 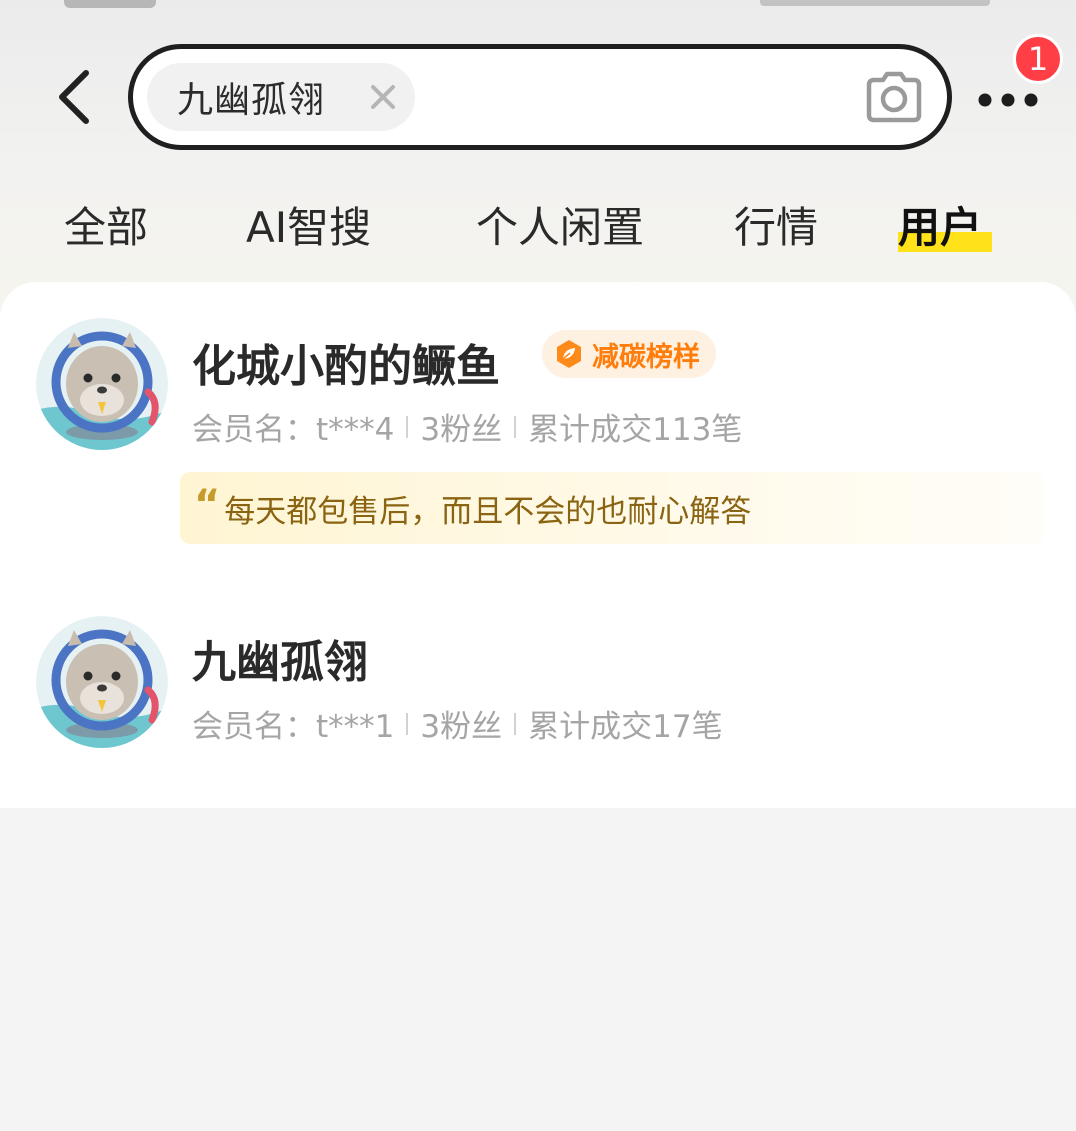 What do you see at coordinates (776, 224) in the screenshot?
I see `tab-market: 行情` at bounding box center [776, 224].